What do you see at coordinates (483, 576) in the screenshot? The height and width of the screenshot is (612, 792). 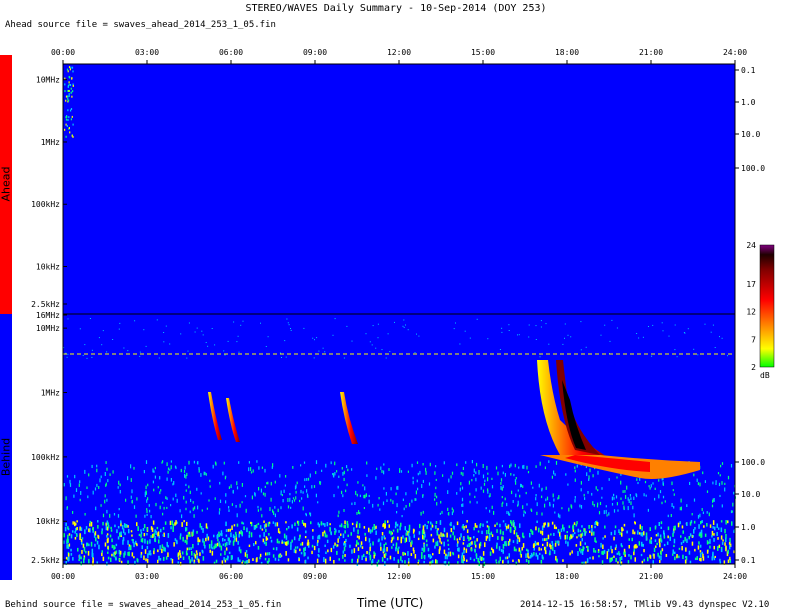 I see `x-tick-label-bottom: 15:00` at bounding box center [483, 576].